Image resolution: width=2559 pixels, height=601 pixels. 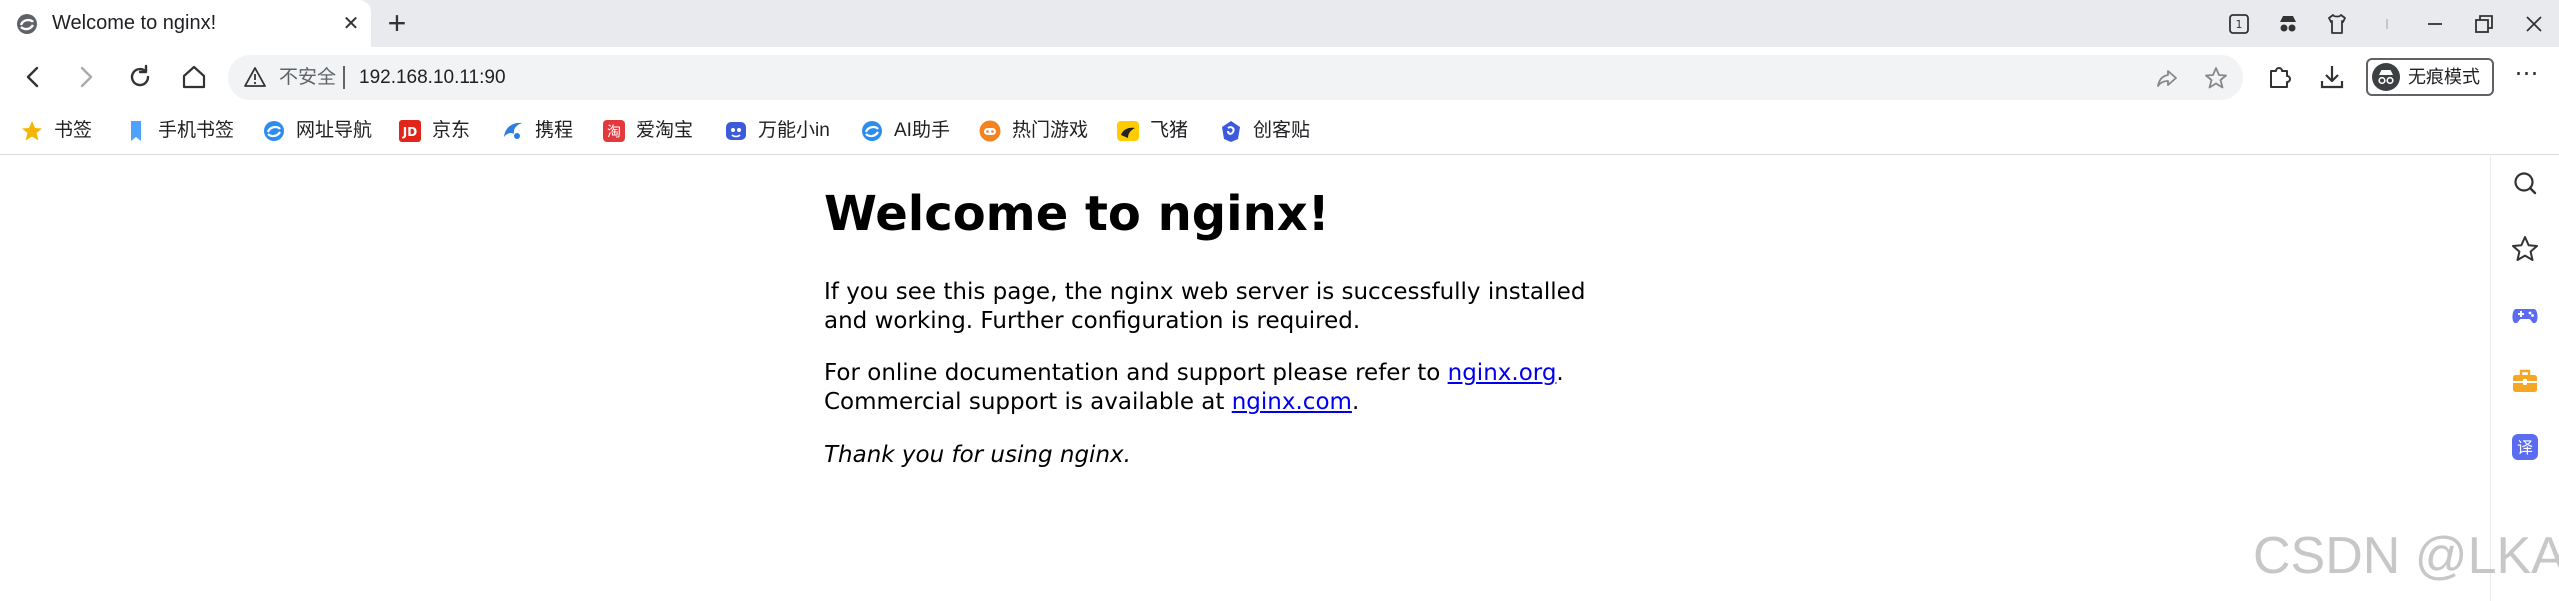 I want to click on fliggy-icon, so click(x=1128, y=131).